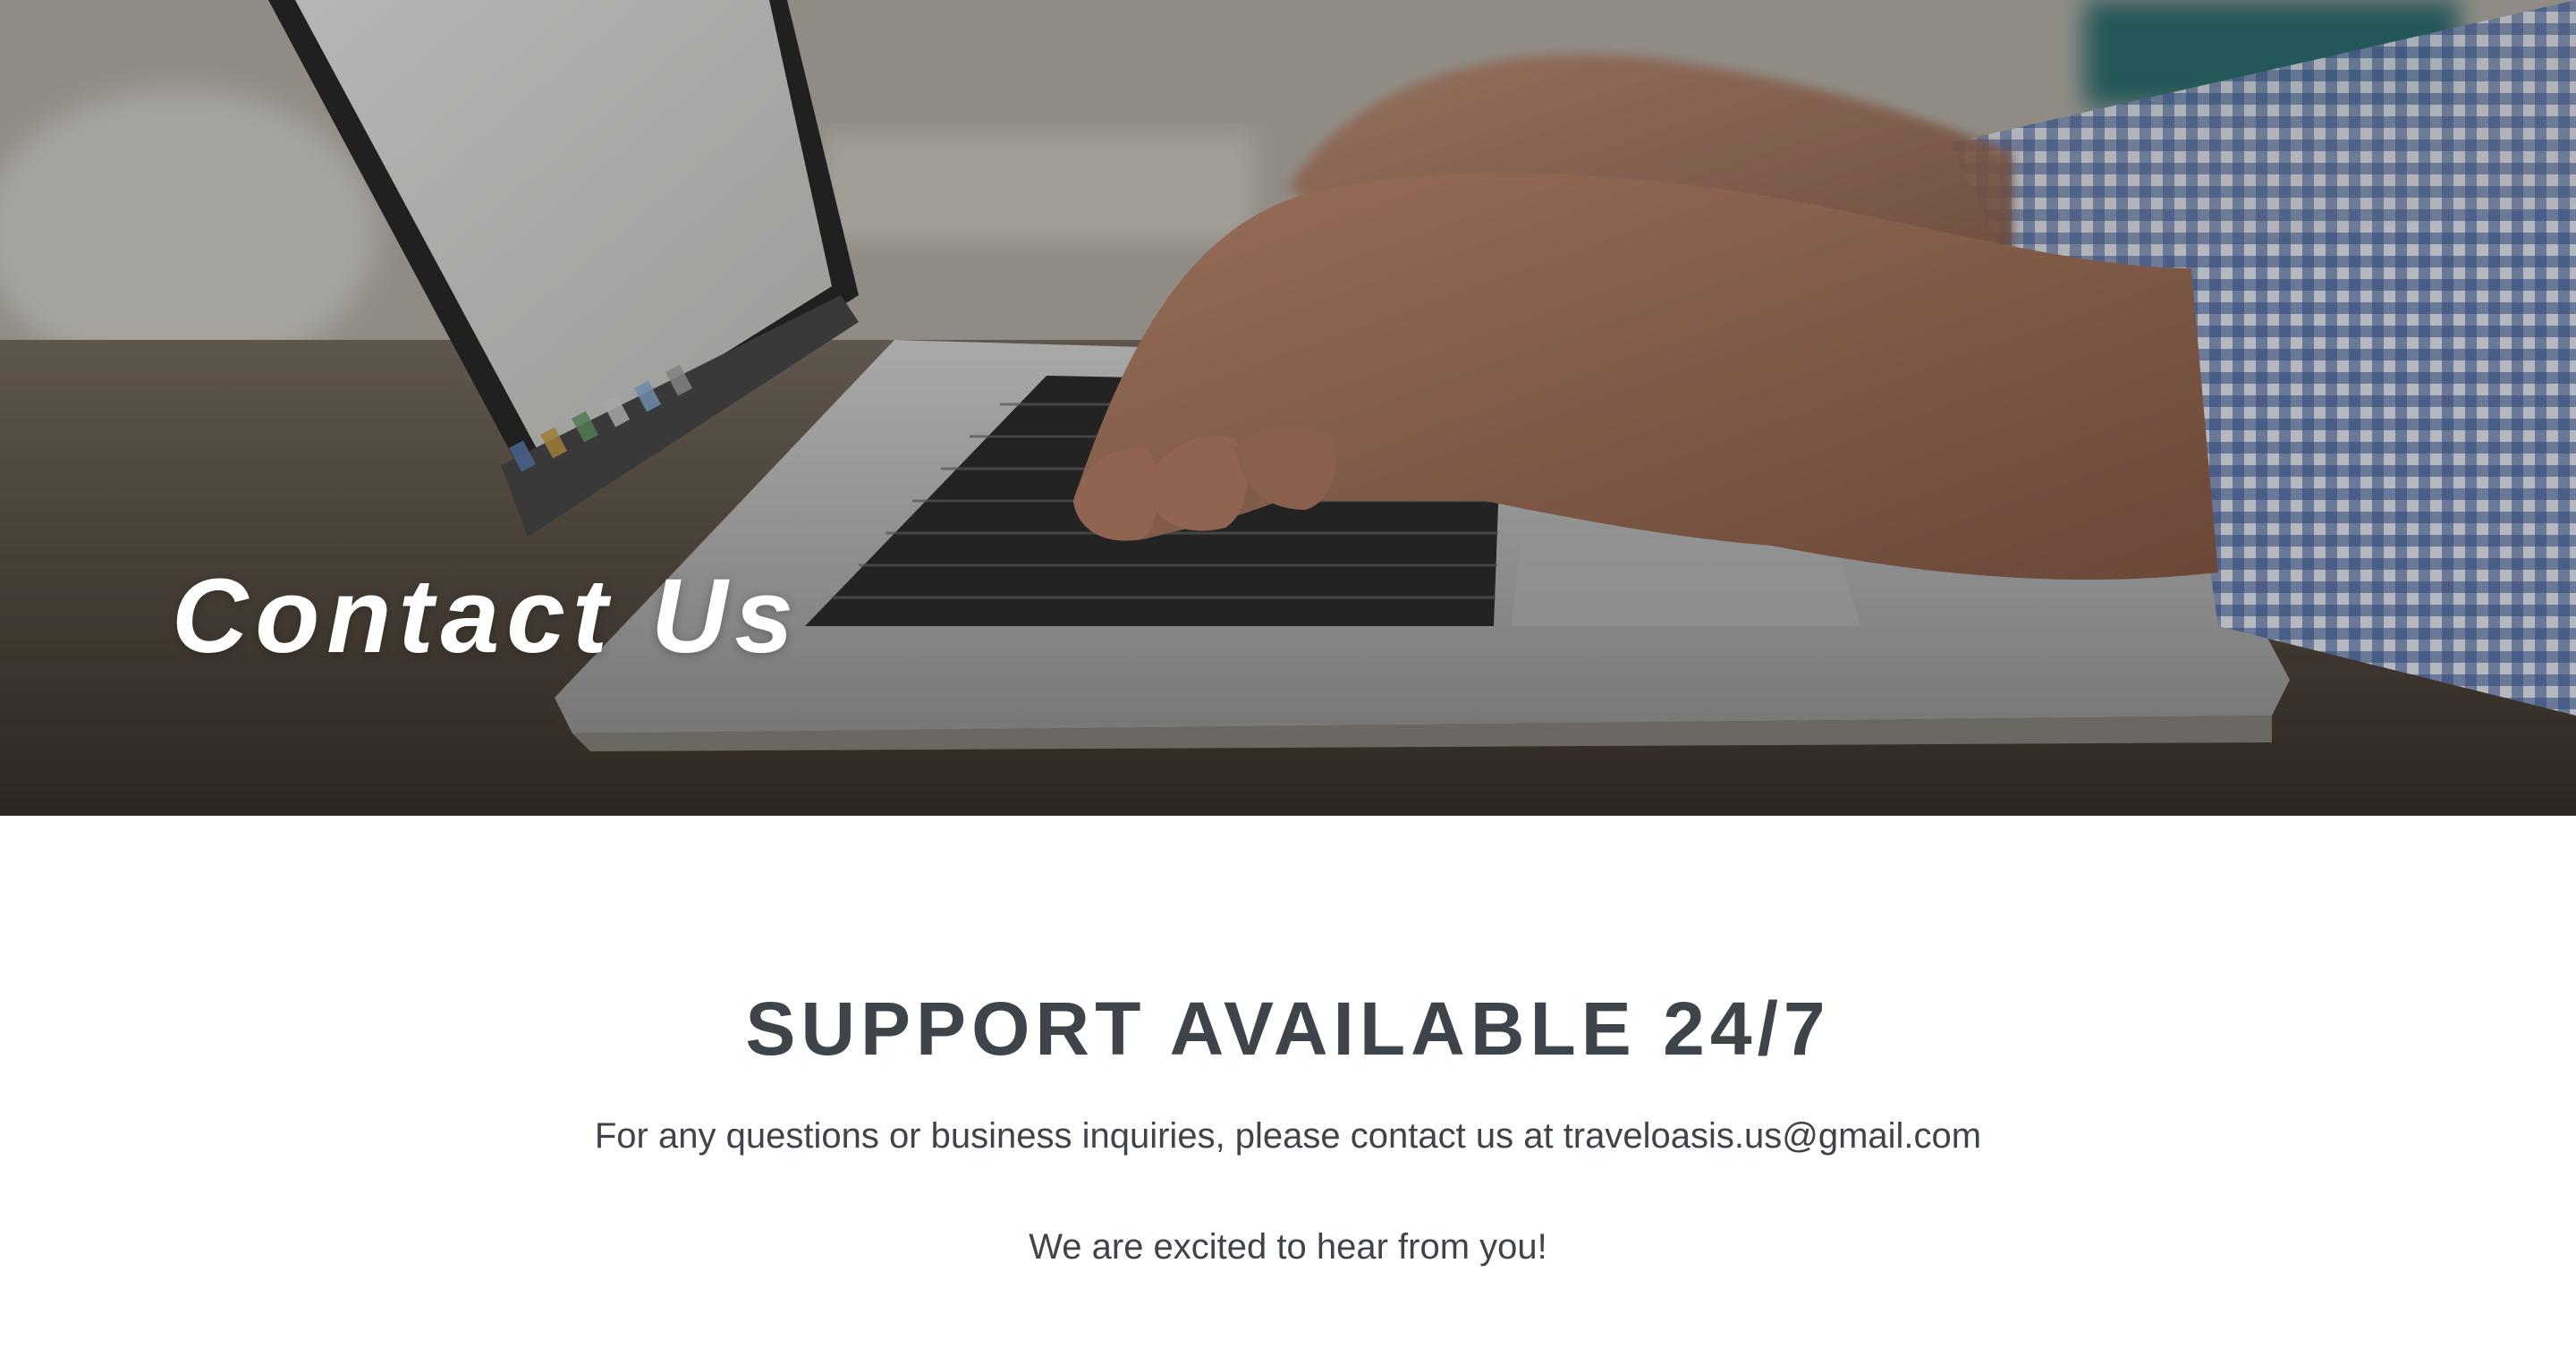 The height and width of the screenshot is (1356, 2576). I want to click on page-title: Contact Us, so click(486, 616).